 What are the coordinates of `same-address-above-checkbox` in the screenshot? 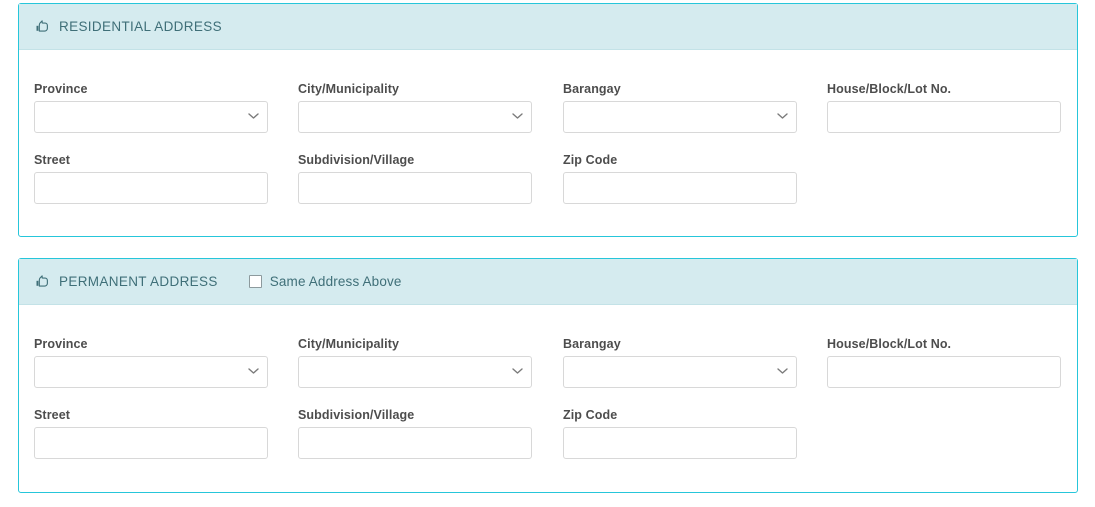 It's located at (255, 281).